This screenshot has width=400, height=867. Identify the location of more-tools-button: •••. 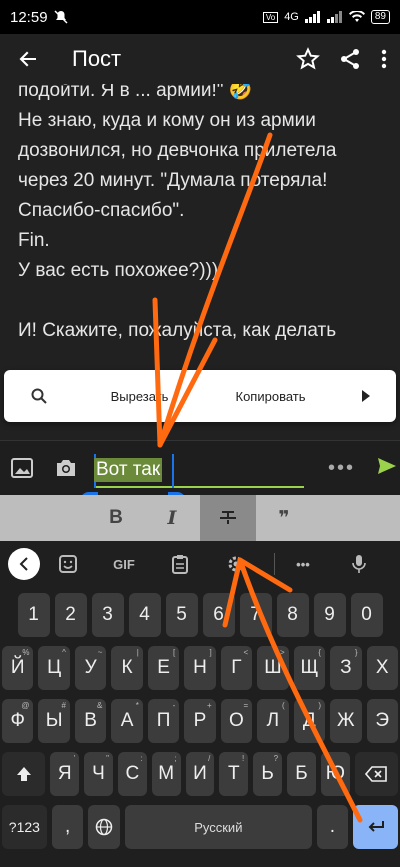
(303, 564).